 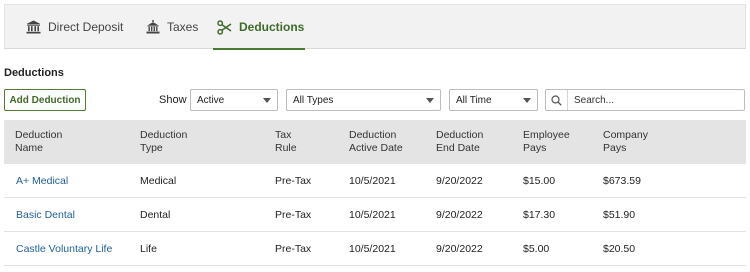 I want to click on bank-icon, so click(x=33, y=27).